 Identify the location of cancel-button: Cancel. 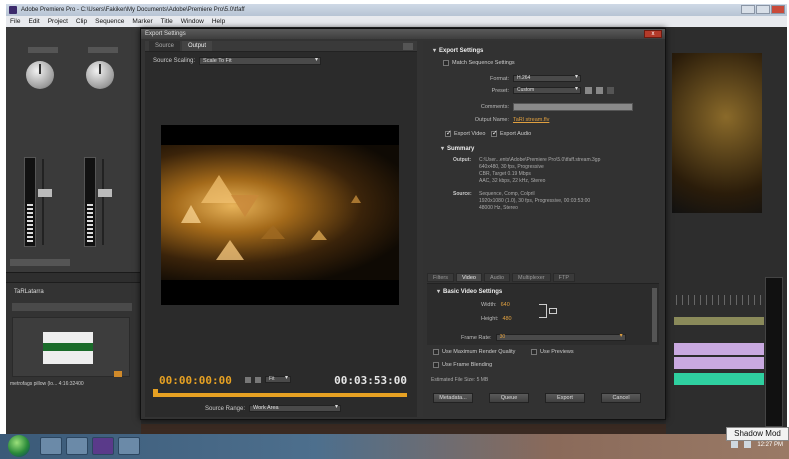
(621, 398).